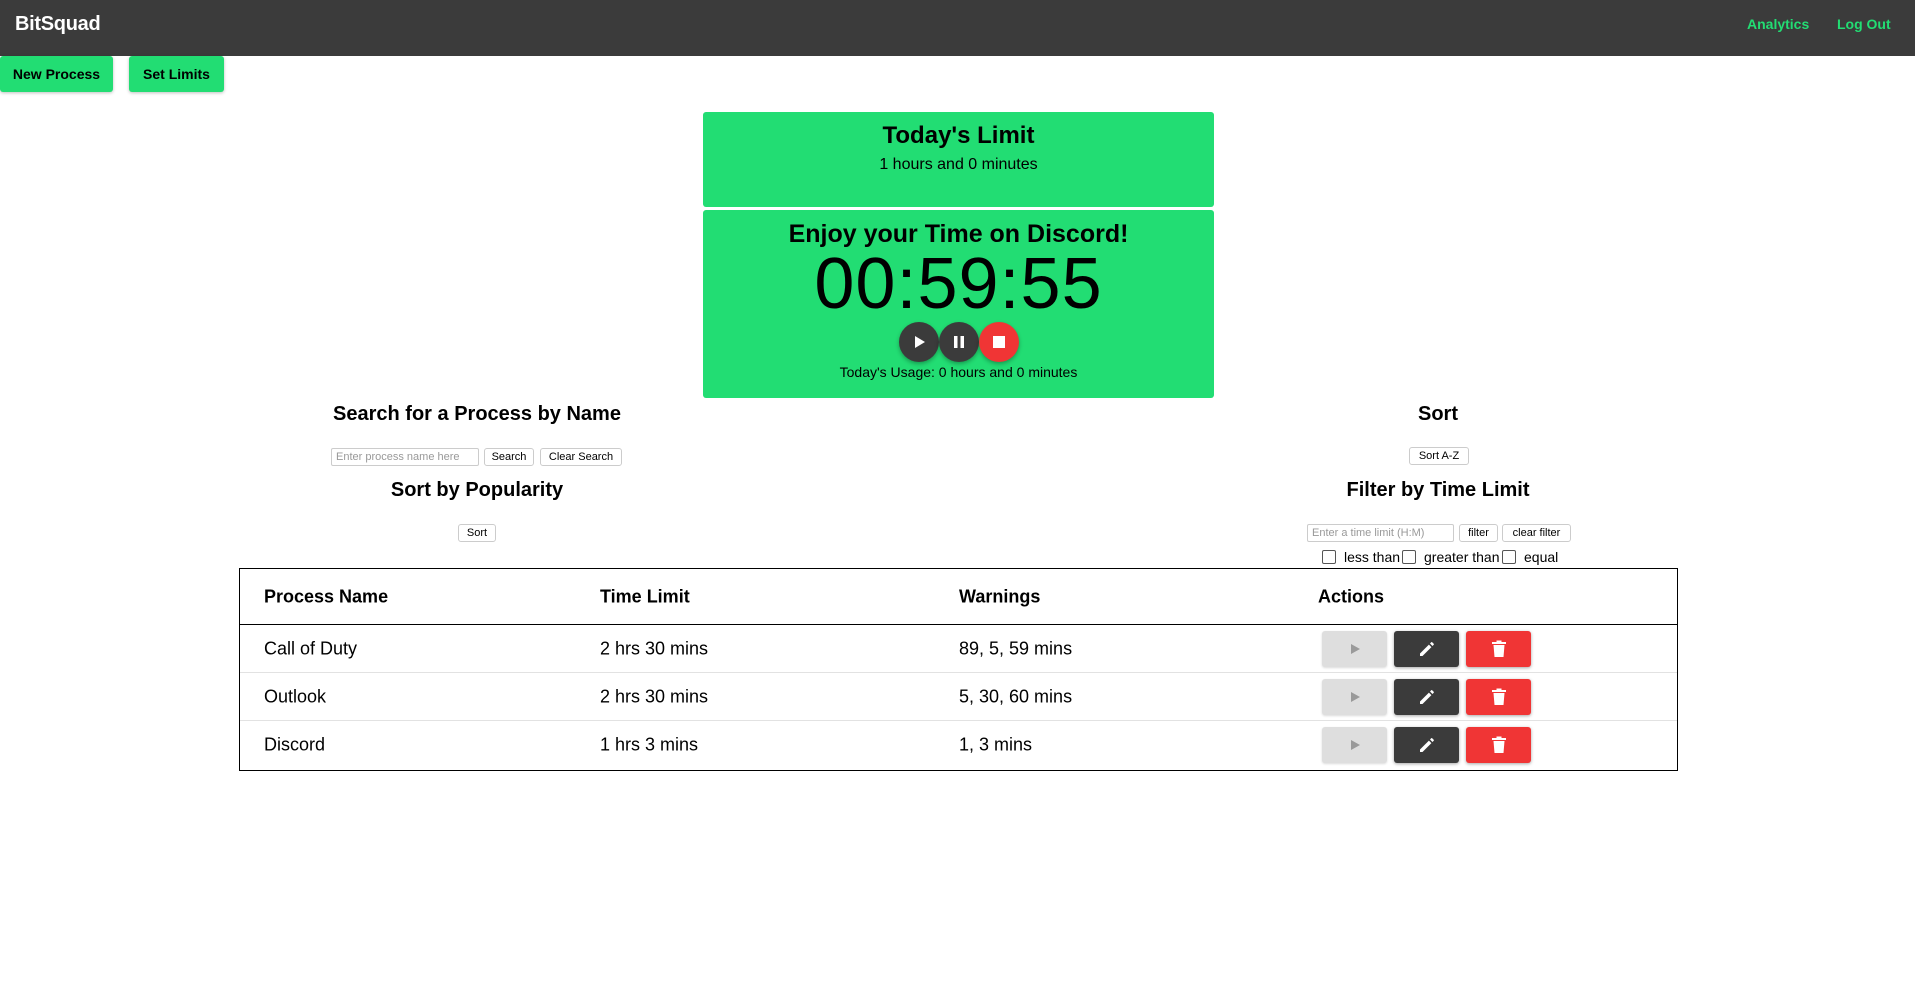 The width and height of the screenshot is (1915, 986). Describe the element at coordinates (1439, 456) in the screenshot. I see `sort-az-button: Sort A-Z` at that location.